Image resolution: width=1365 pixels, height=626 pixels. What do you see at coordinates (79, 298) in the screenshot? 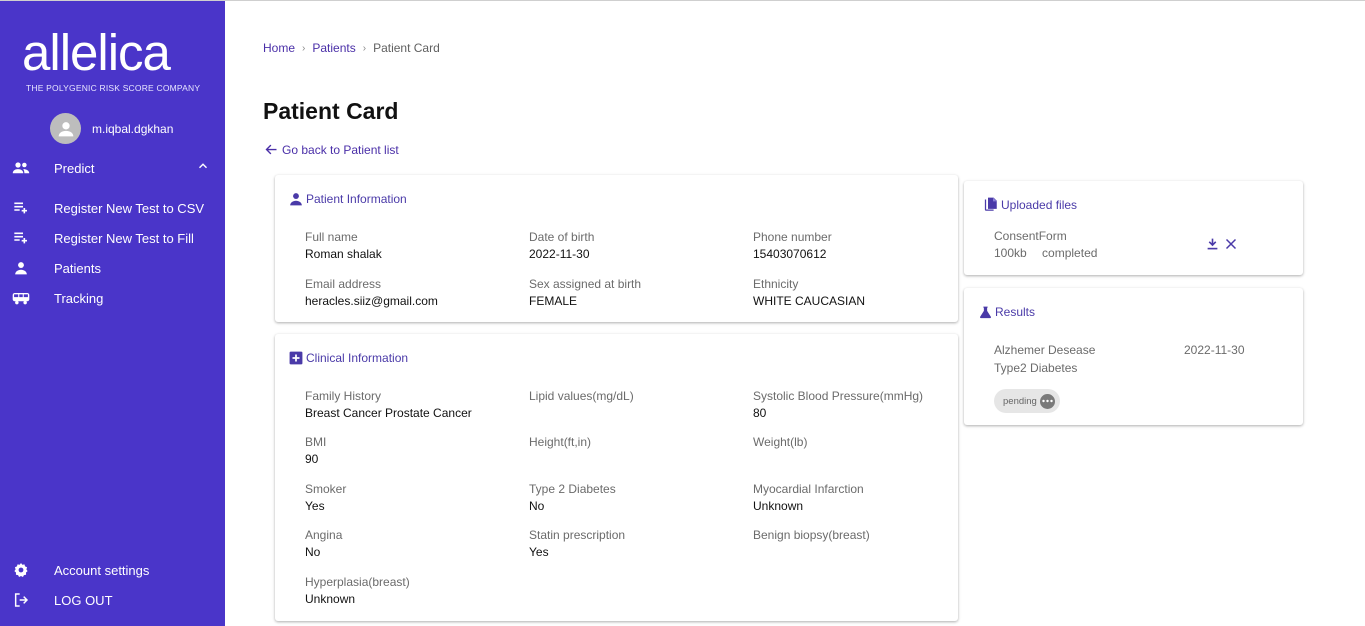
I see `sidebar-item-label: Tracking` at bounding box center [79, 298].